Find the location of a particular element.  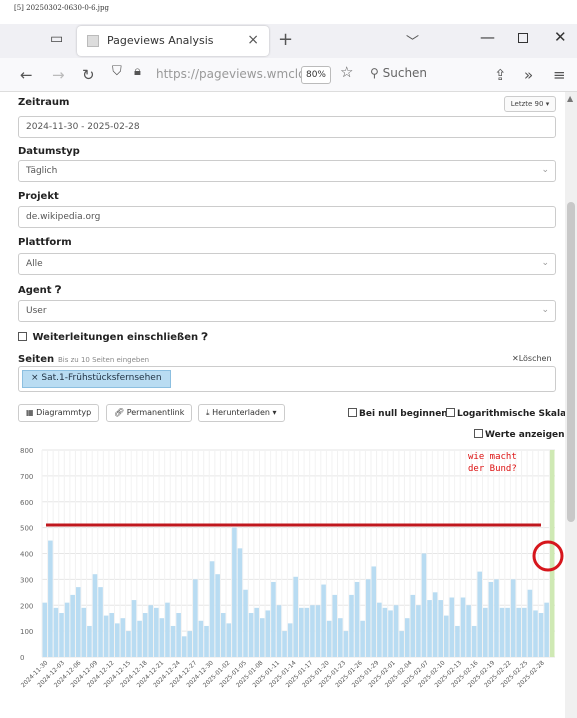

tab-pageviews: Pageviews Analysis × is located at coordinates (173, 41).